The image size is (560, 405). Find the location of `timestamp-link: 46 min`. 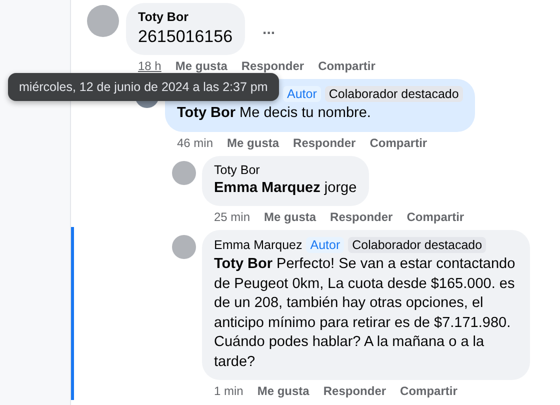

timestamp-link: 46 min is located at coordinates (195, 143).